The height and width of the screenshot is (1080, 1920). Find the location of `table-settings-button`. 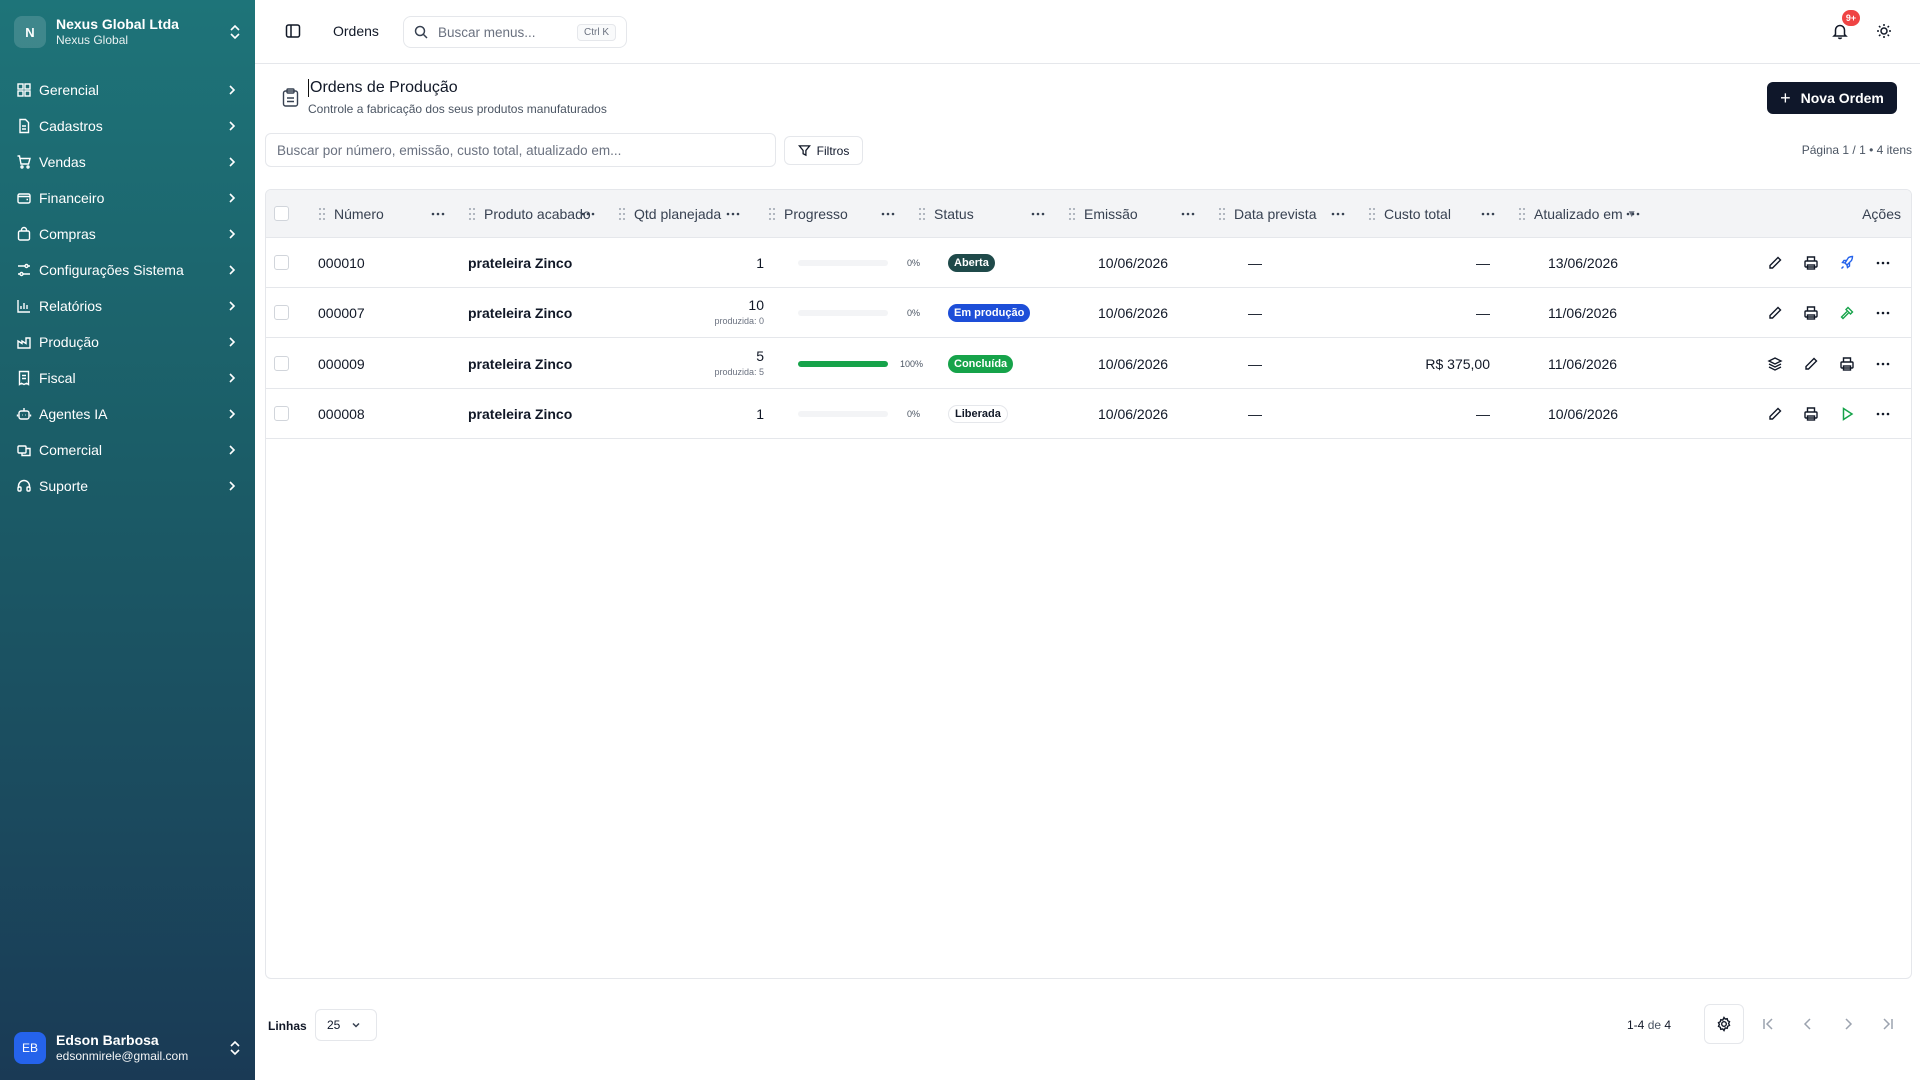

table-settings-button is located at coordinates (1724, 1024).